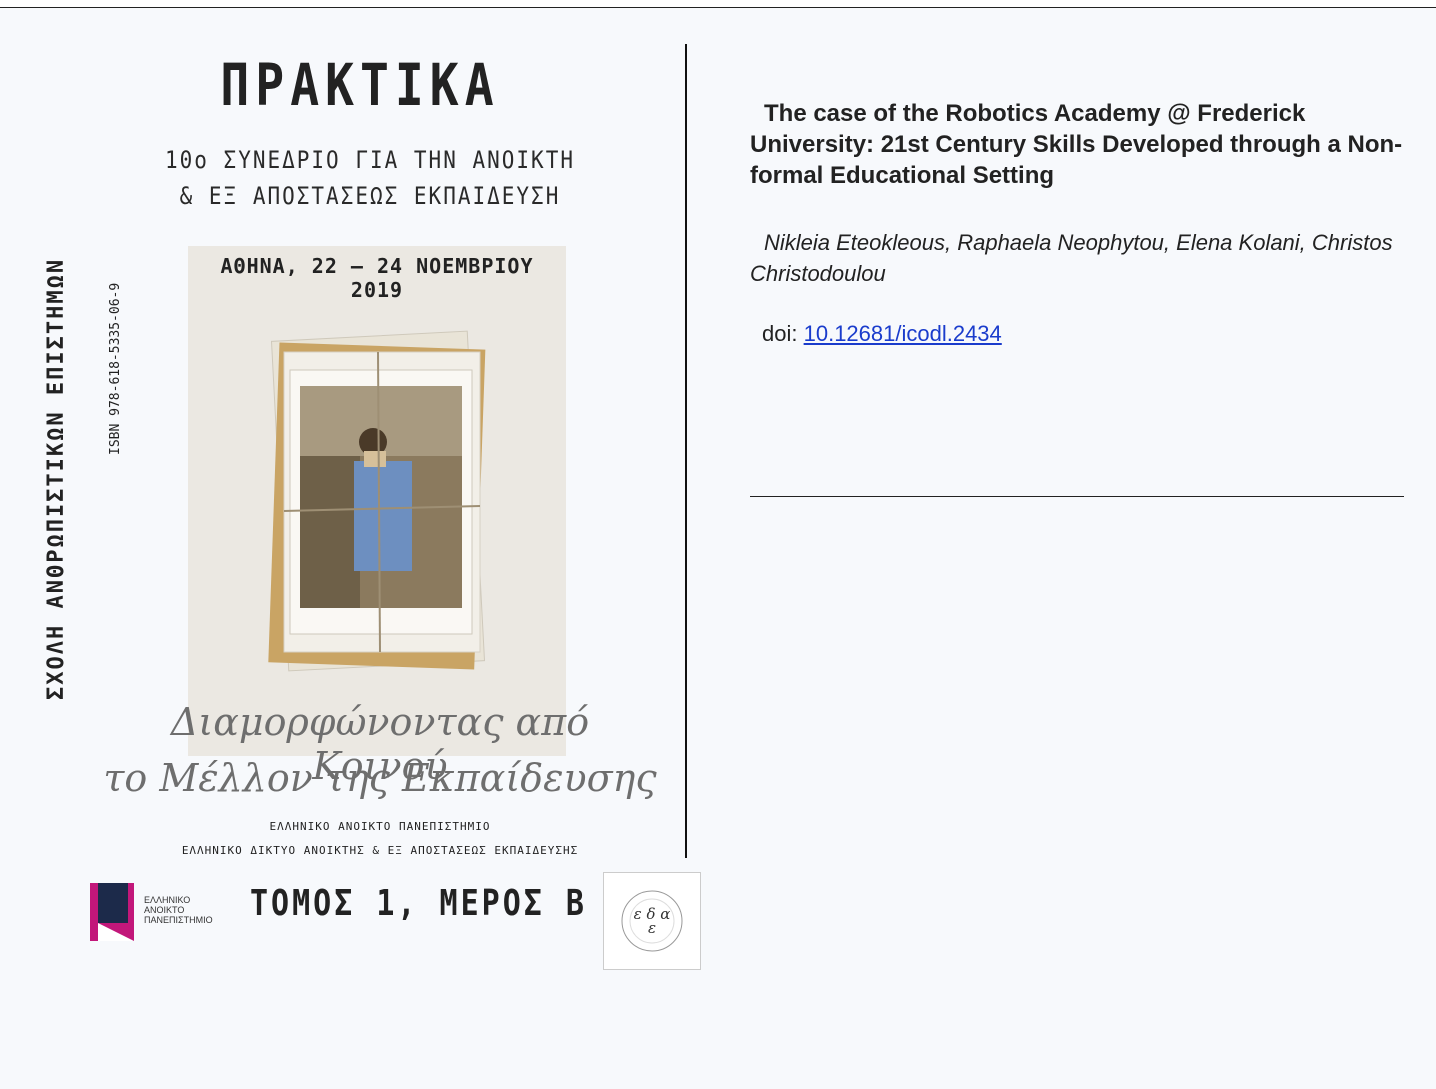  What do you see at coordinates (178, 910) in the screenshot?
I see `eap-logo-text: ΕΛΛΗΝΙΚΟ ΑΝΟΙΚΤΟ ΠΑΝΕΠΙΣΤΗΜΙΟ` at bounding box center [178, 910].